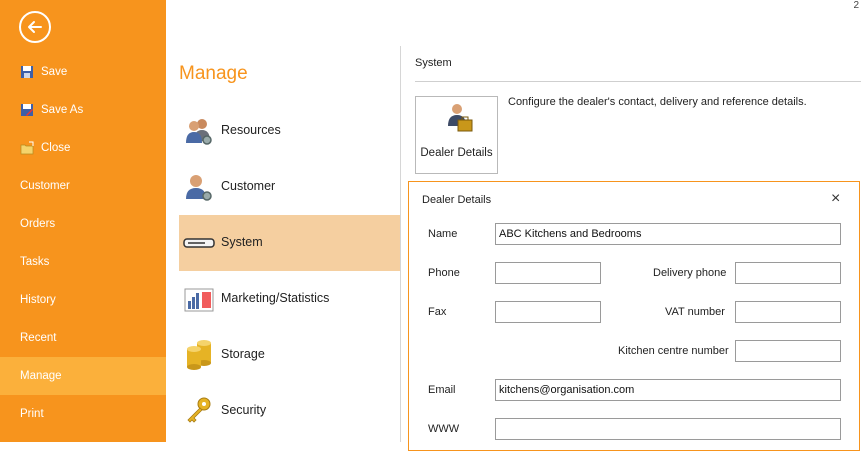 This screenshot has height=451, width=861. I want to click on page-number-indicator: 2, so click(856, 5).